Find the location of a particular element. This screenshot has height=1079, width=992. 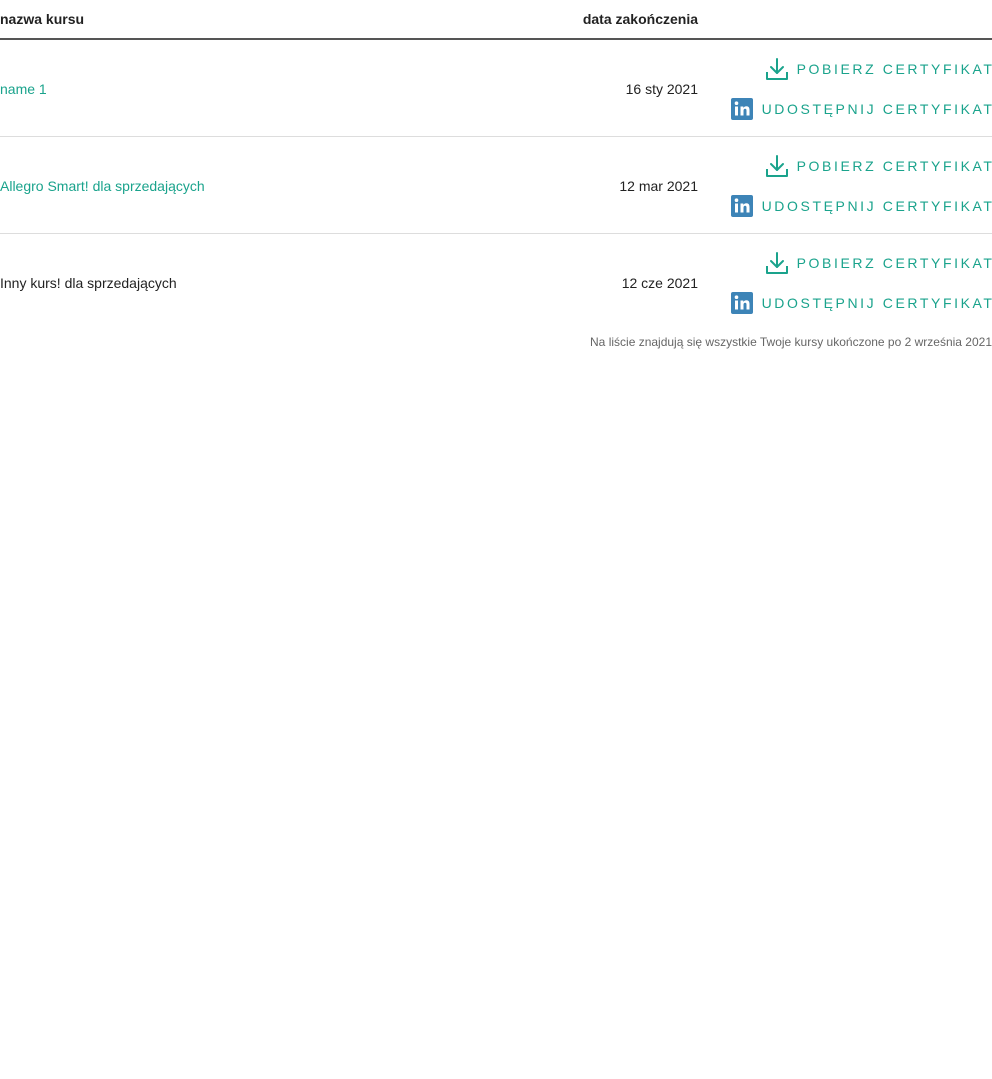

completion-date: 12 mar 2021 is located at coordinates (658, 186).